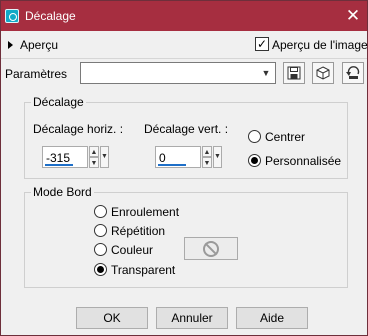 This screenshot has height=336, width=368. I want to click on preview-toggle-label: Aperçu, so click(39, 45).